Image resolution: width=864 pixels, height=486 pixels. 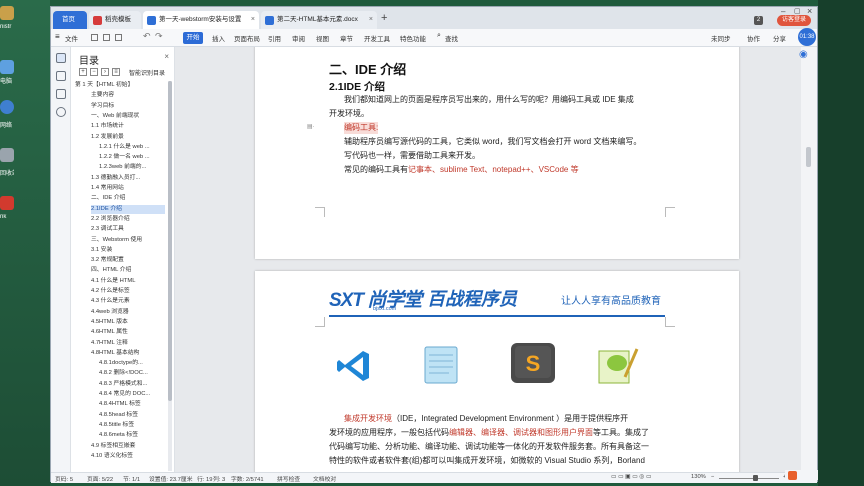 What do you see at coordinates (128, 188) in the screenshot?
I see `outline-item: 1.4 常用网站` at bounding box center [128, 188].